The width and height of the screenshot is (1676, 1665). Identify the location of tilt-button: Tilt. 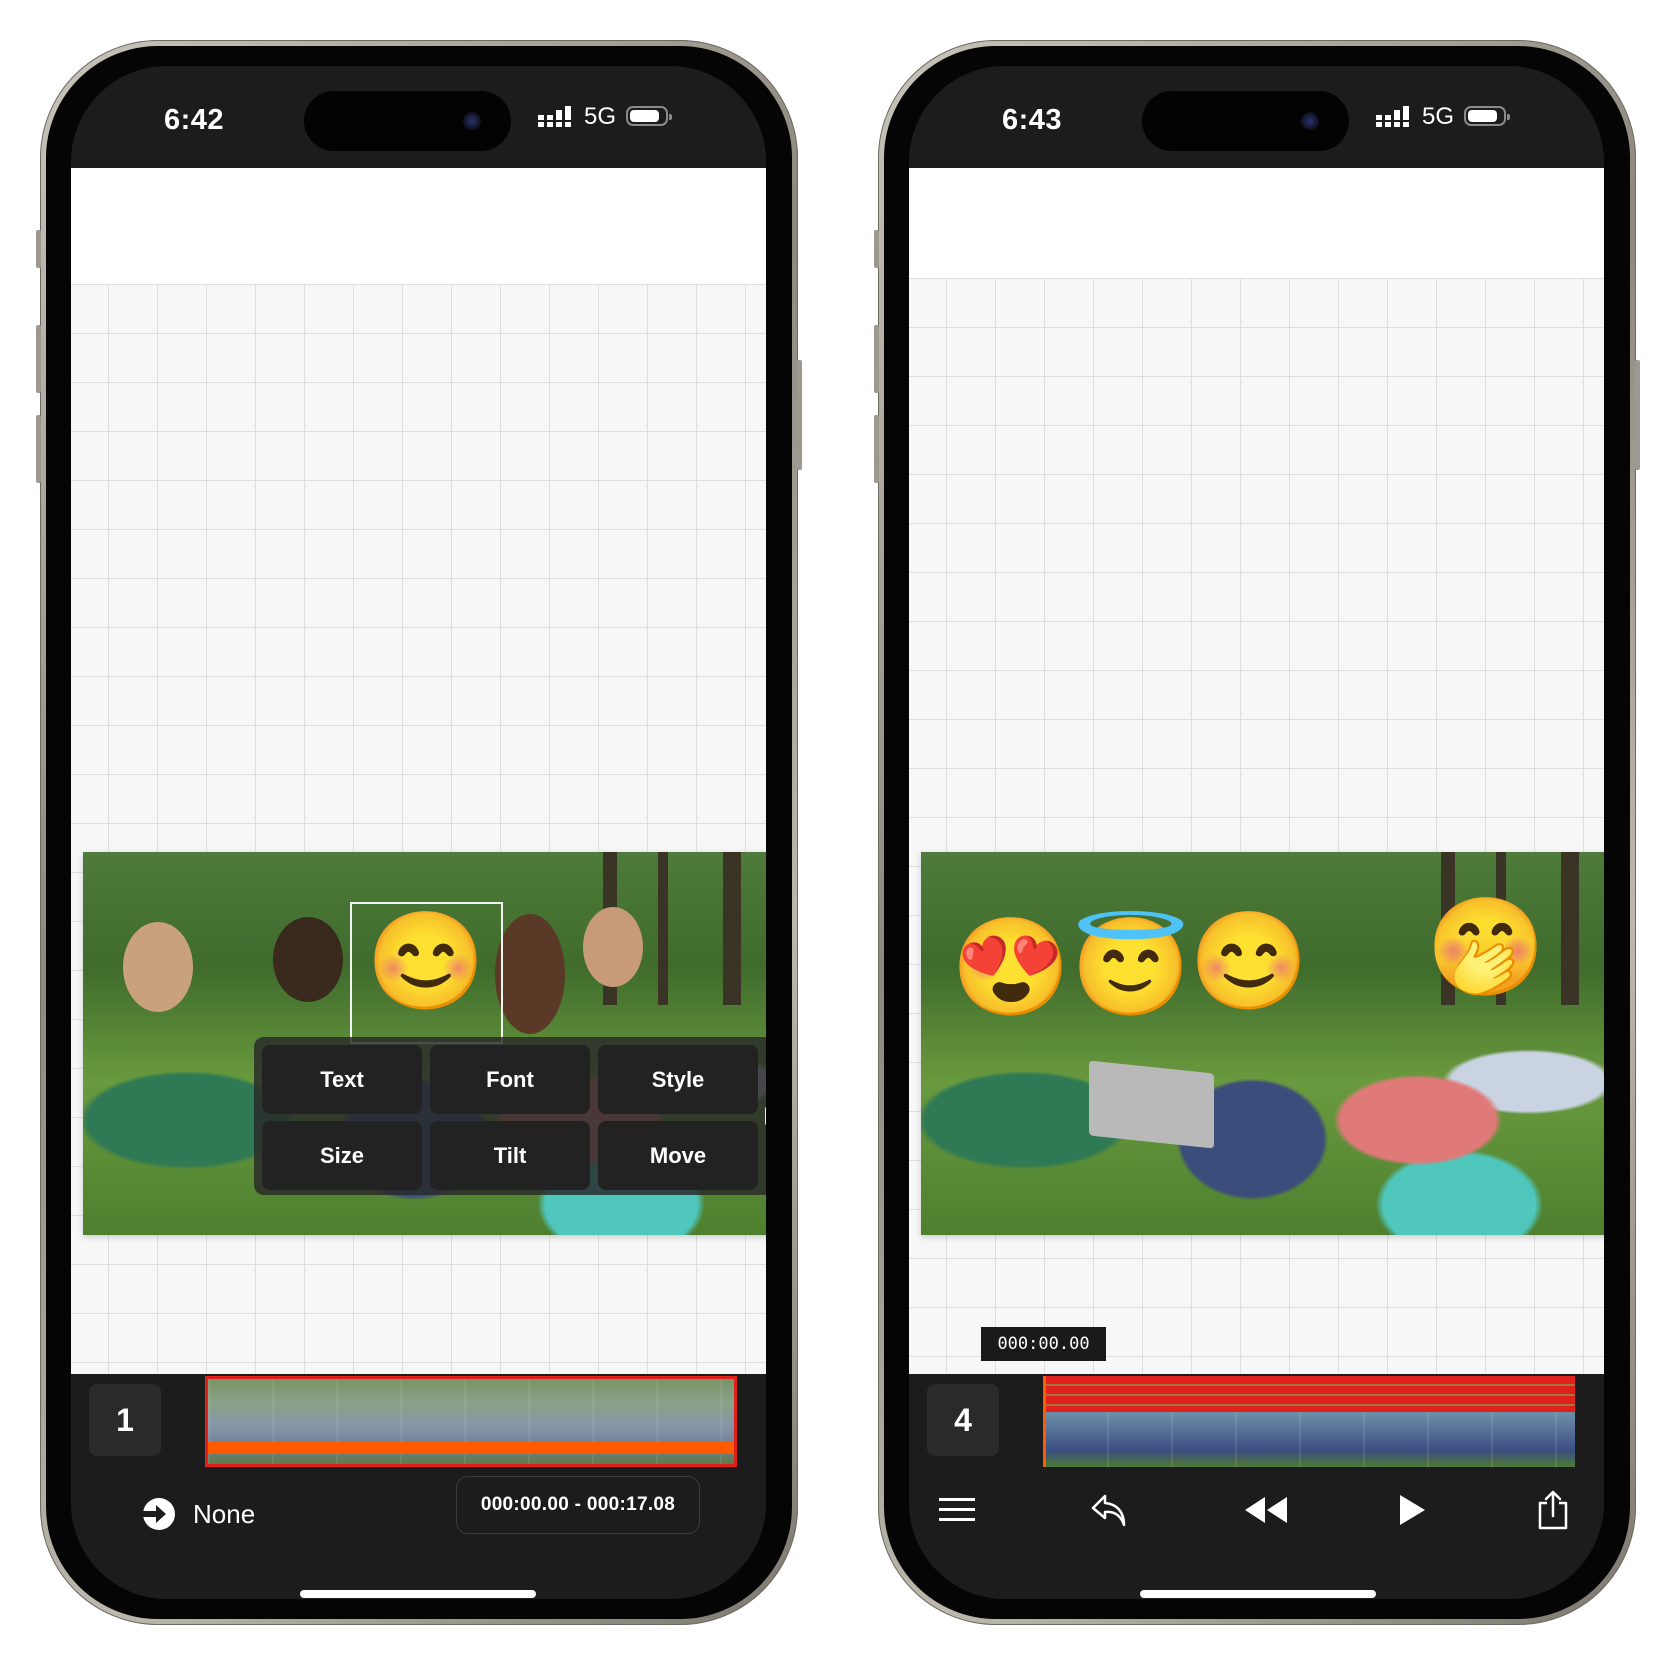
(510, 1155).